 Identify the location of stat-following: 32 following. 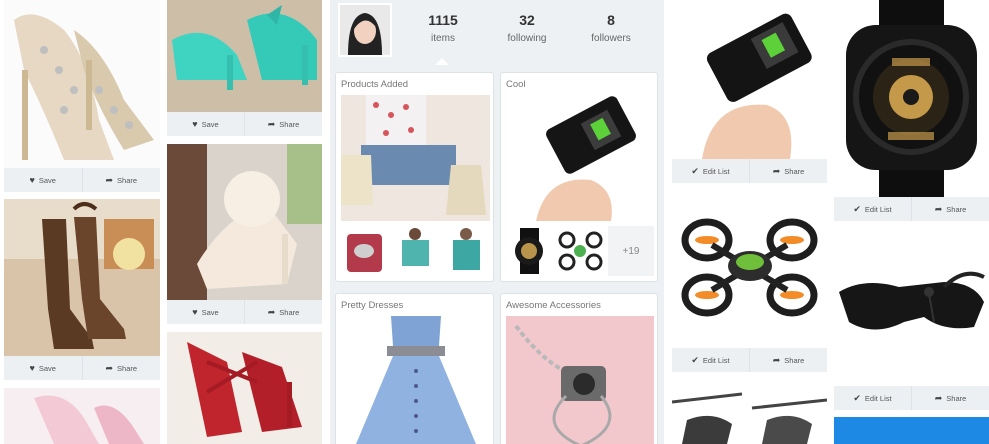
(527, 28).